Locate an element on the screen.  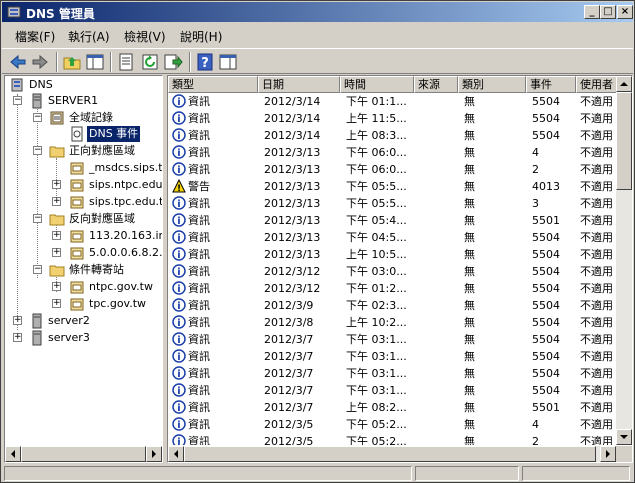
menu-action: 執行(A) is located at coordinates (89, 36).